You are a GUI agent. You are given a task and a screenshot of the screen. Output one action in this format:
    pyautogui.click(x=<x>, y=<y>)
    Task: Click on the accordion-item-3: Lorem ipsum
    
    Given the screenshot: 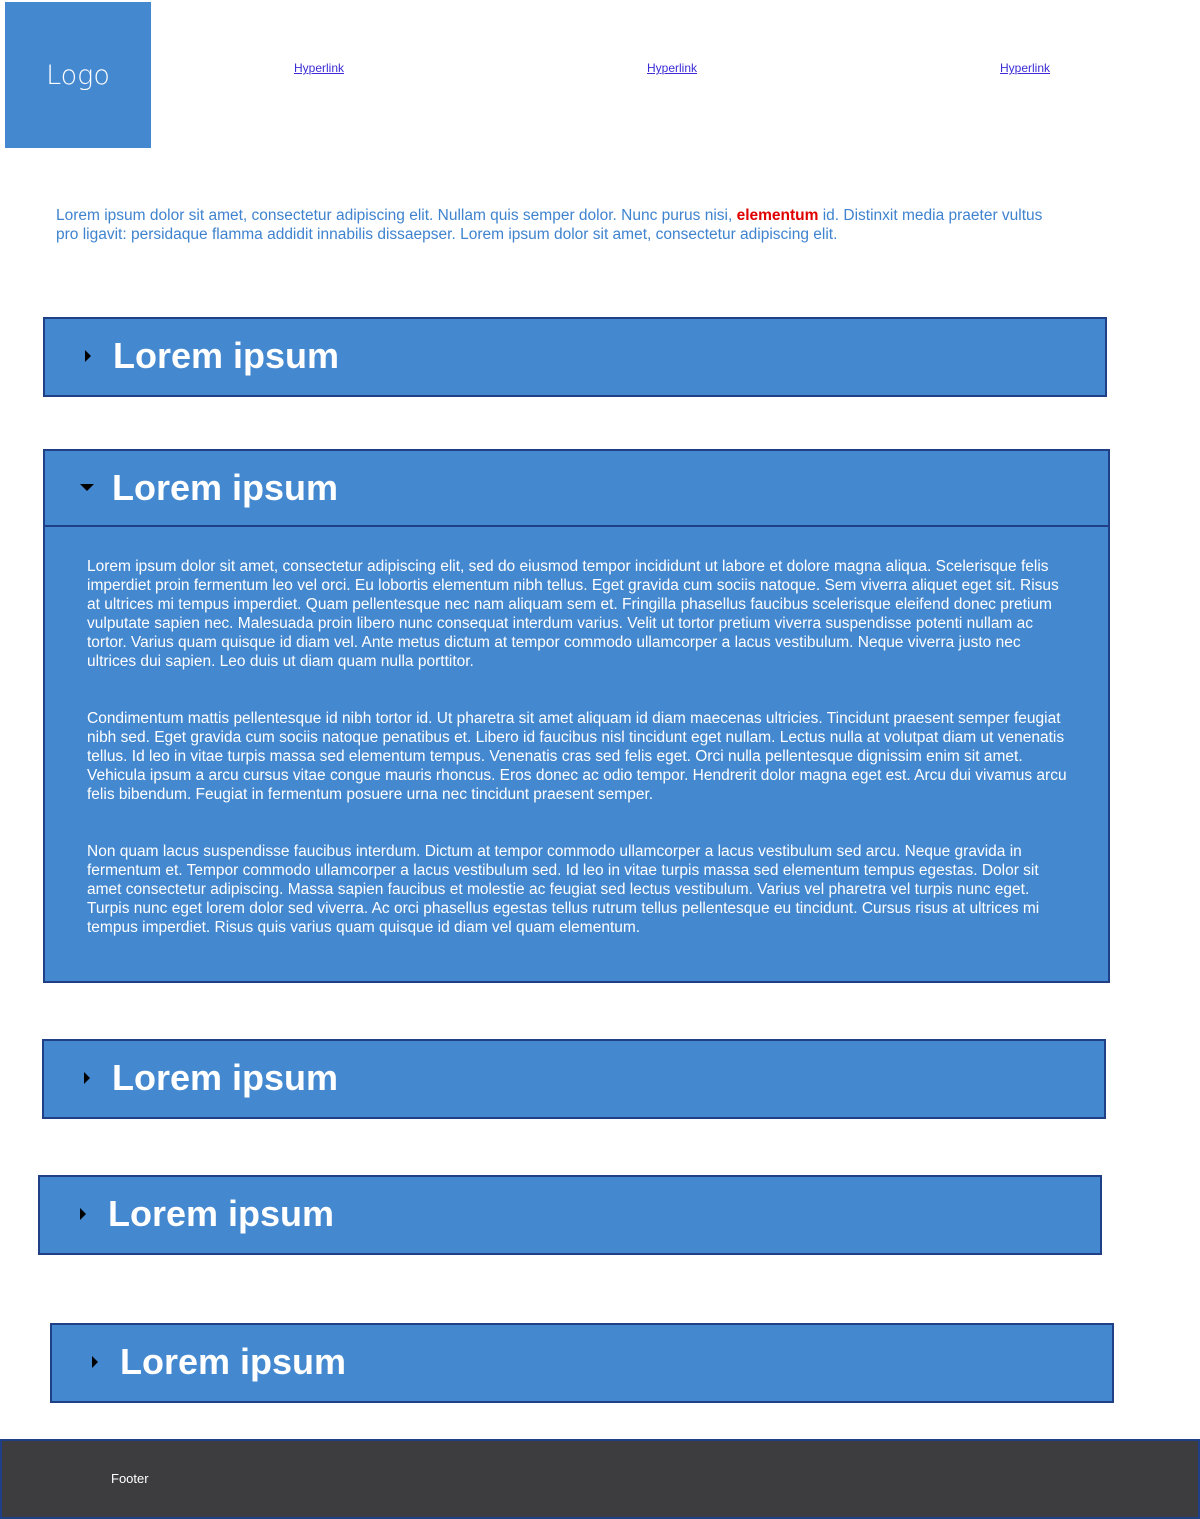 What is the action you would take?
    pyautogui.click(x=574, y=1079)
    